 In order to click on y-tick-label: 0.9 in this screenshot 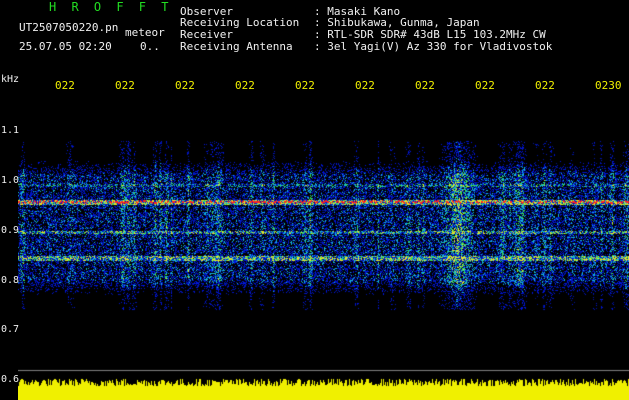, I will do `click(10, 230)`.